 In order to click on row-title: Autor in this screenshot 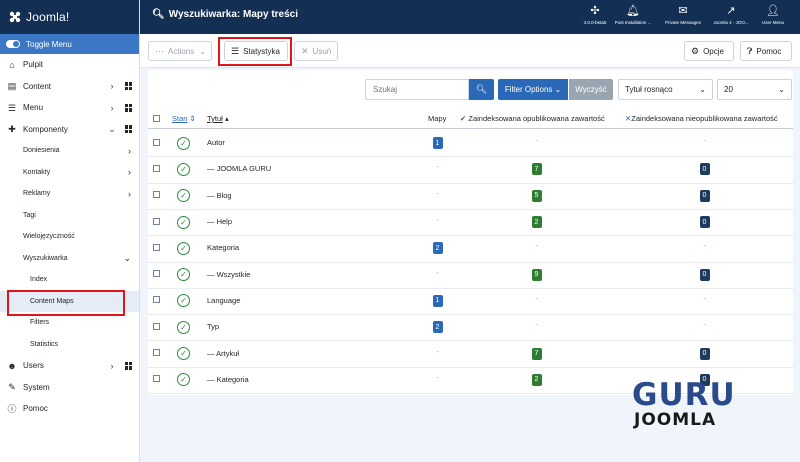, I will do `click(216, 142)`.